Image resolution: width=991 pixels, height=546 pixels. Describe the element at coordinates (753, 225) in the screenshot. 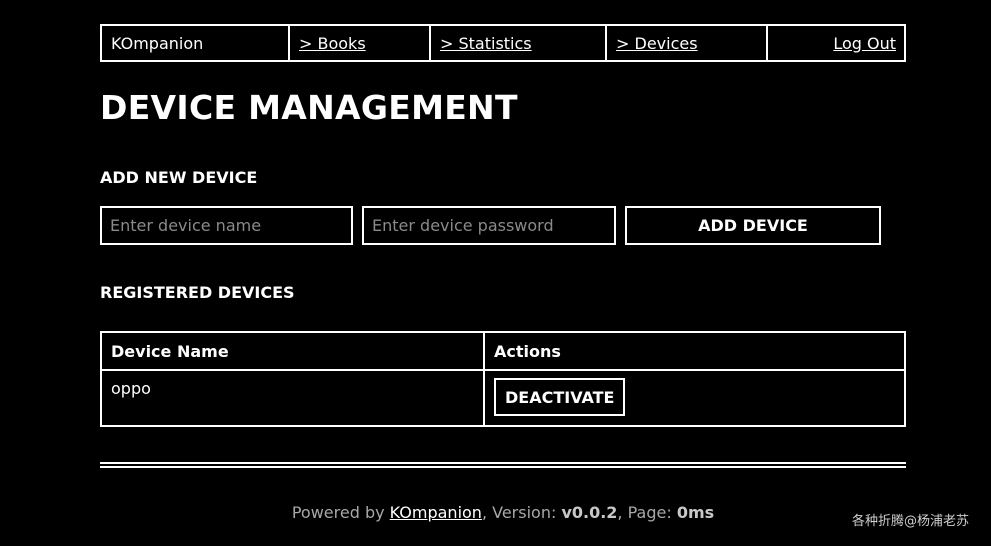

I see `add-device-button: ADD DEVICE` at that location.